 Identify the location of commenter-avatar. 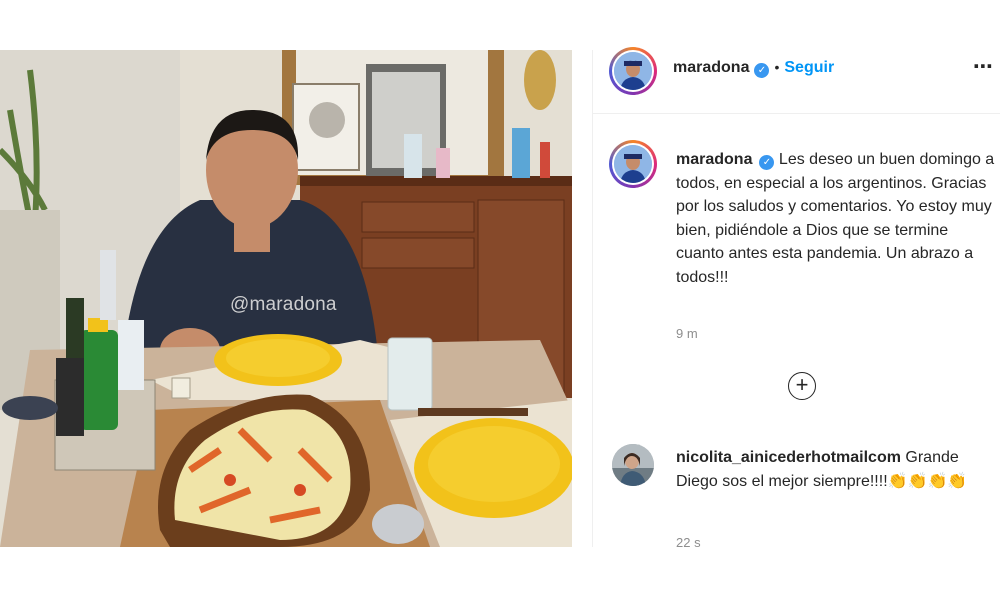
(633, 465).